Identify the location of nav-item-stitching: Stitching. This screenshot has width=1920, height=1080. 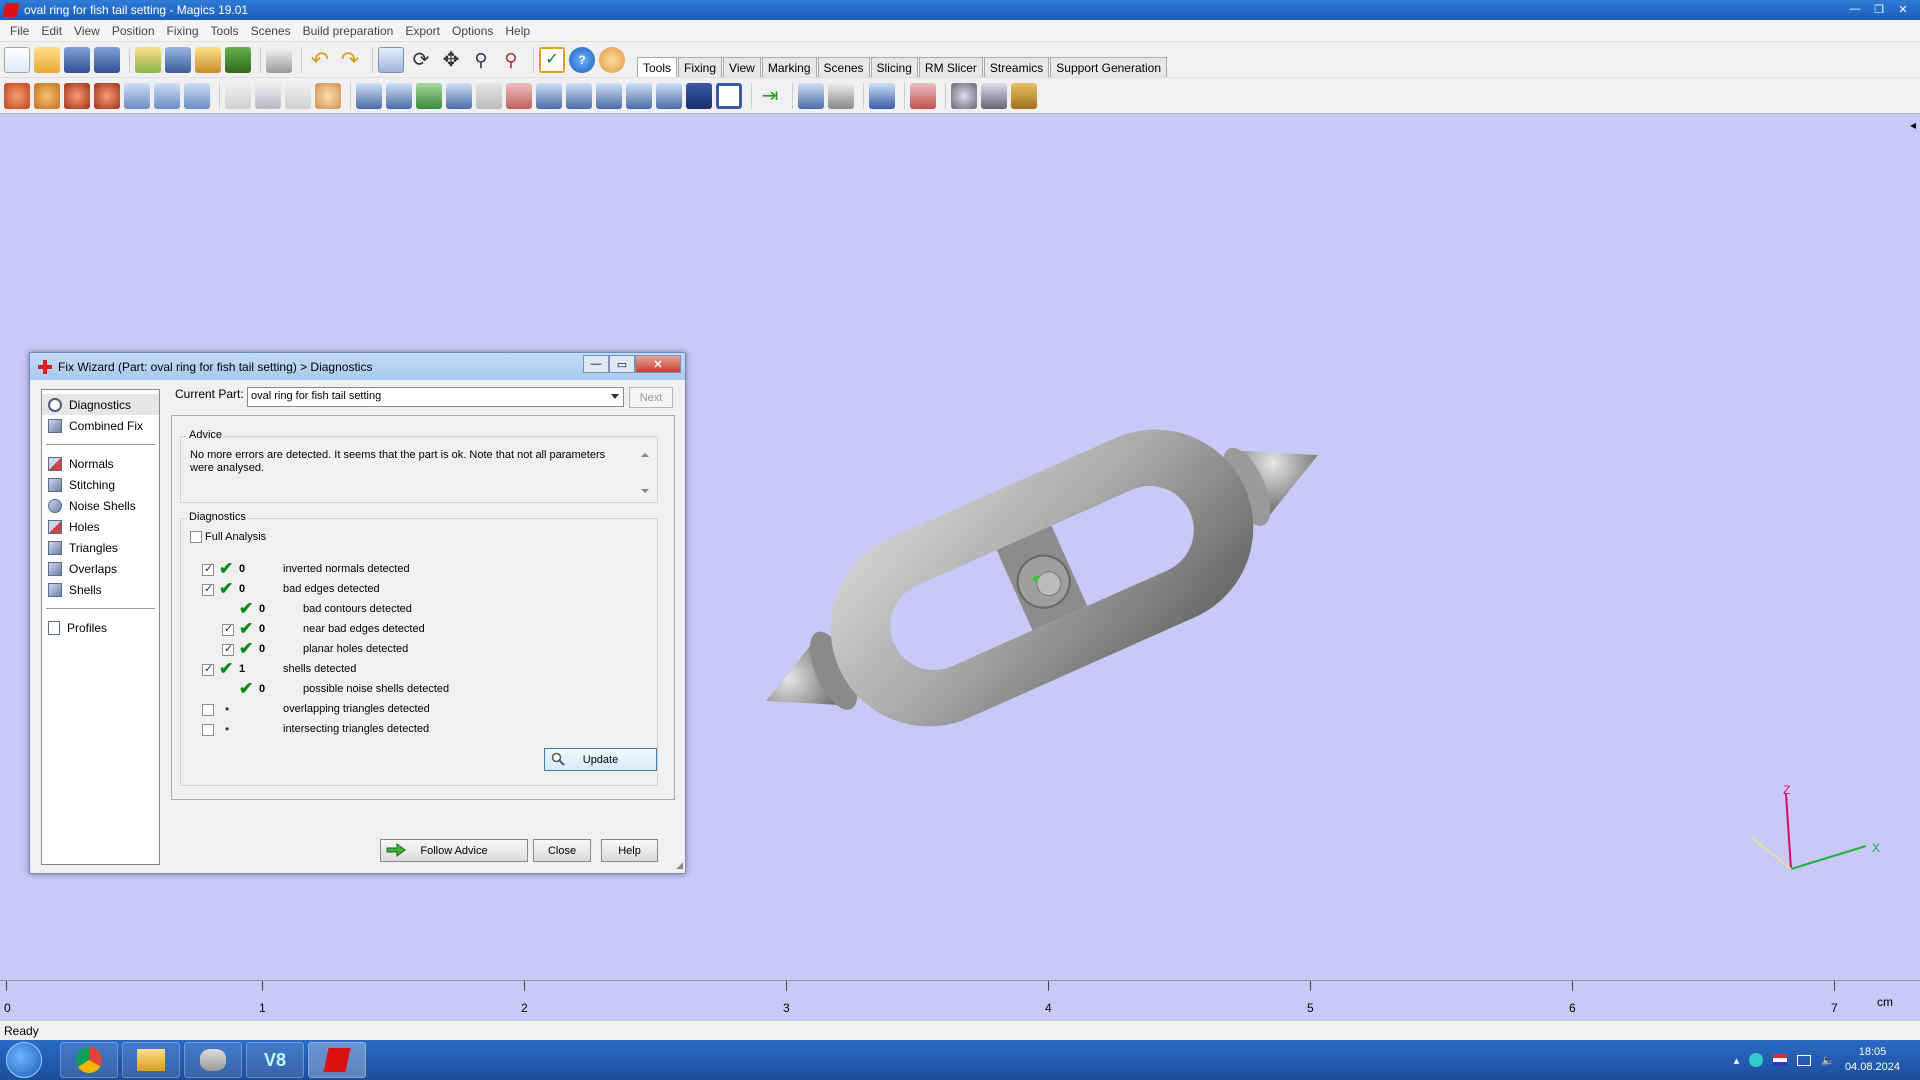
(100, 484).